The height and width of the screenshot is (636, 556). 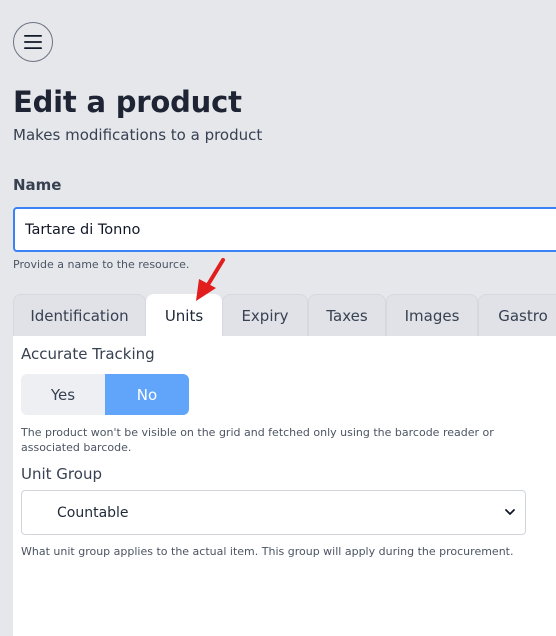 I want to click on page-title: Edit a product, so click(x=127, y=102).